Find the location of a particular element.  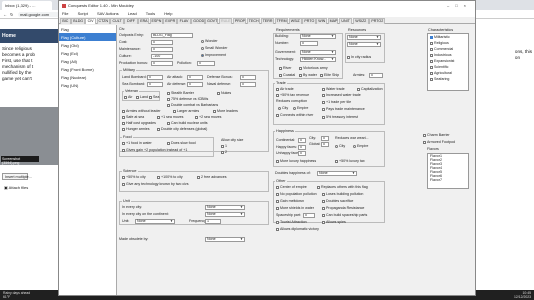

tab-prop: PROP is located at coordinates (239, 21).